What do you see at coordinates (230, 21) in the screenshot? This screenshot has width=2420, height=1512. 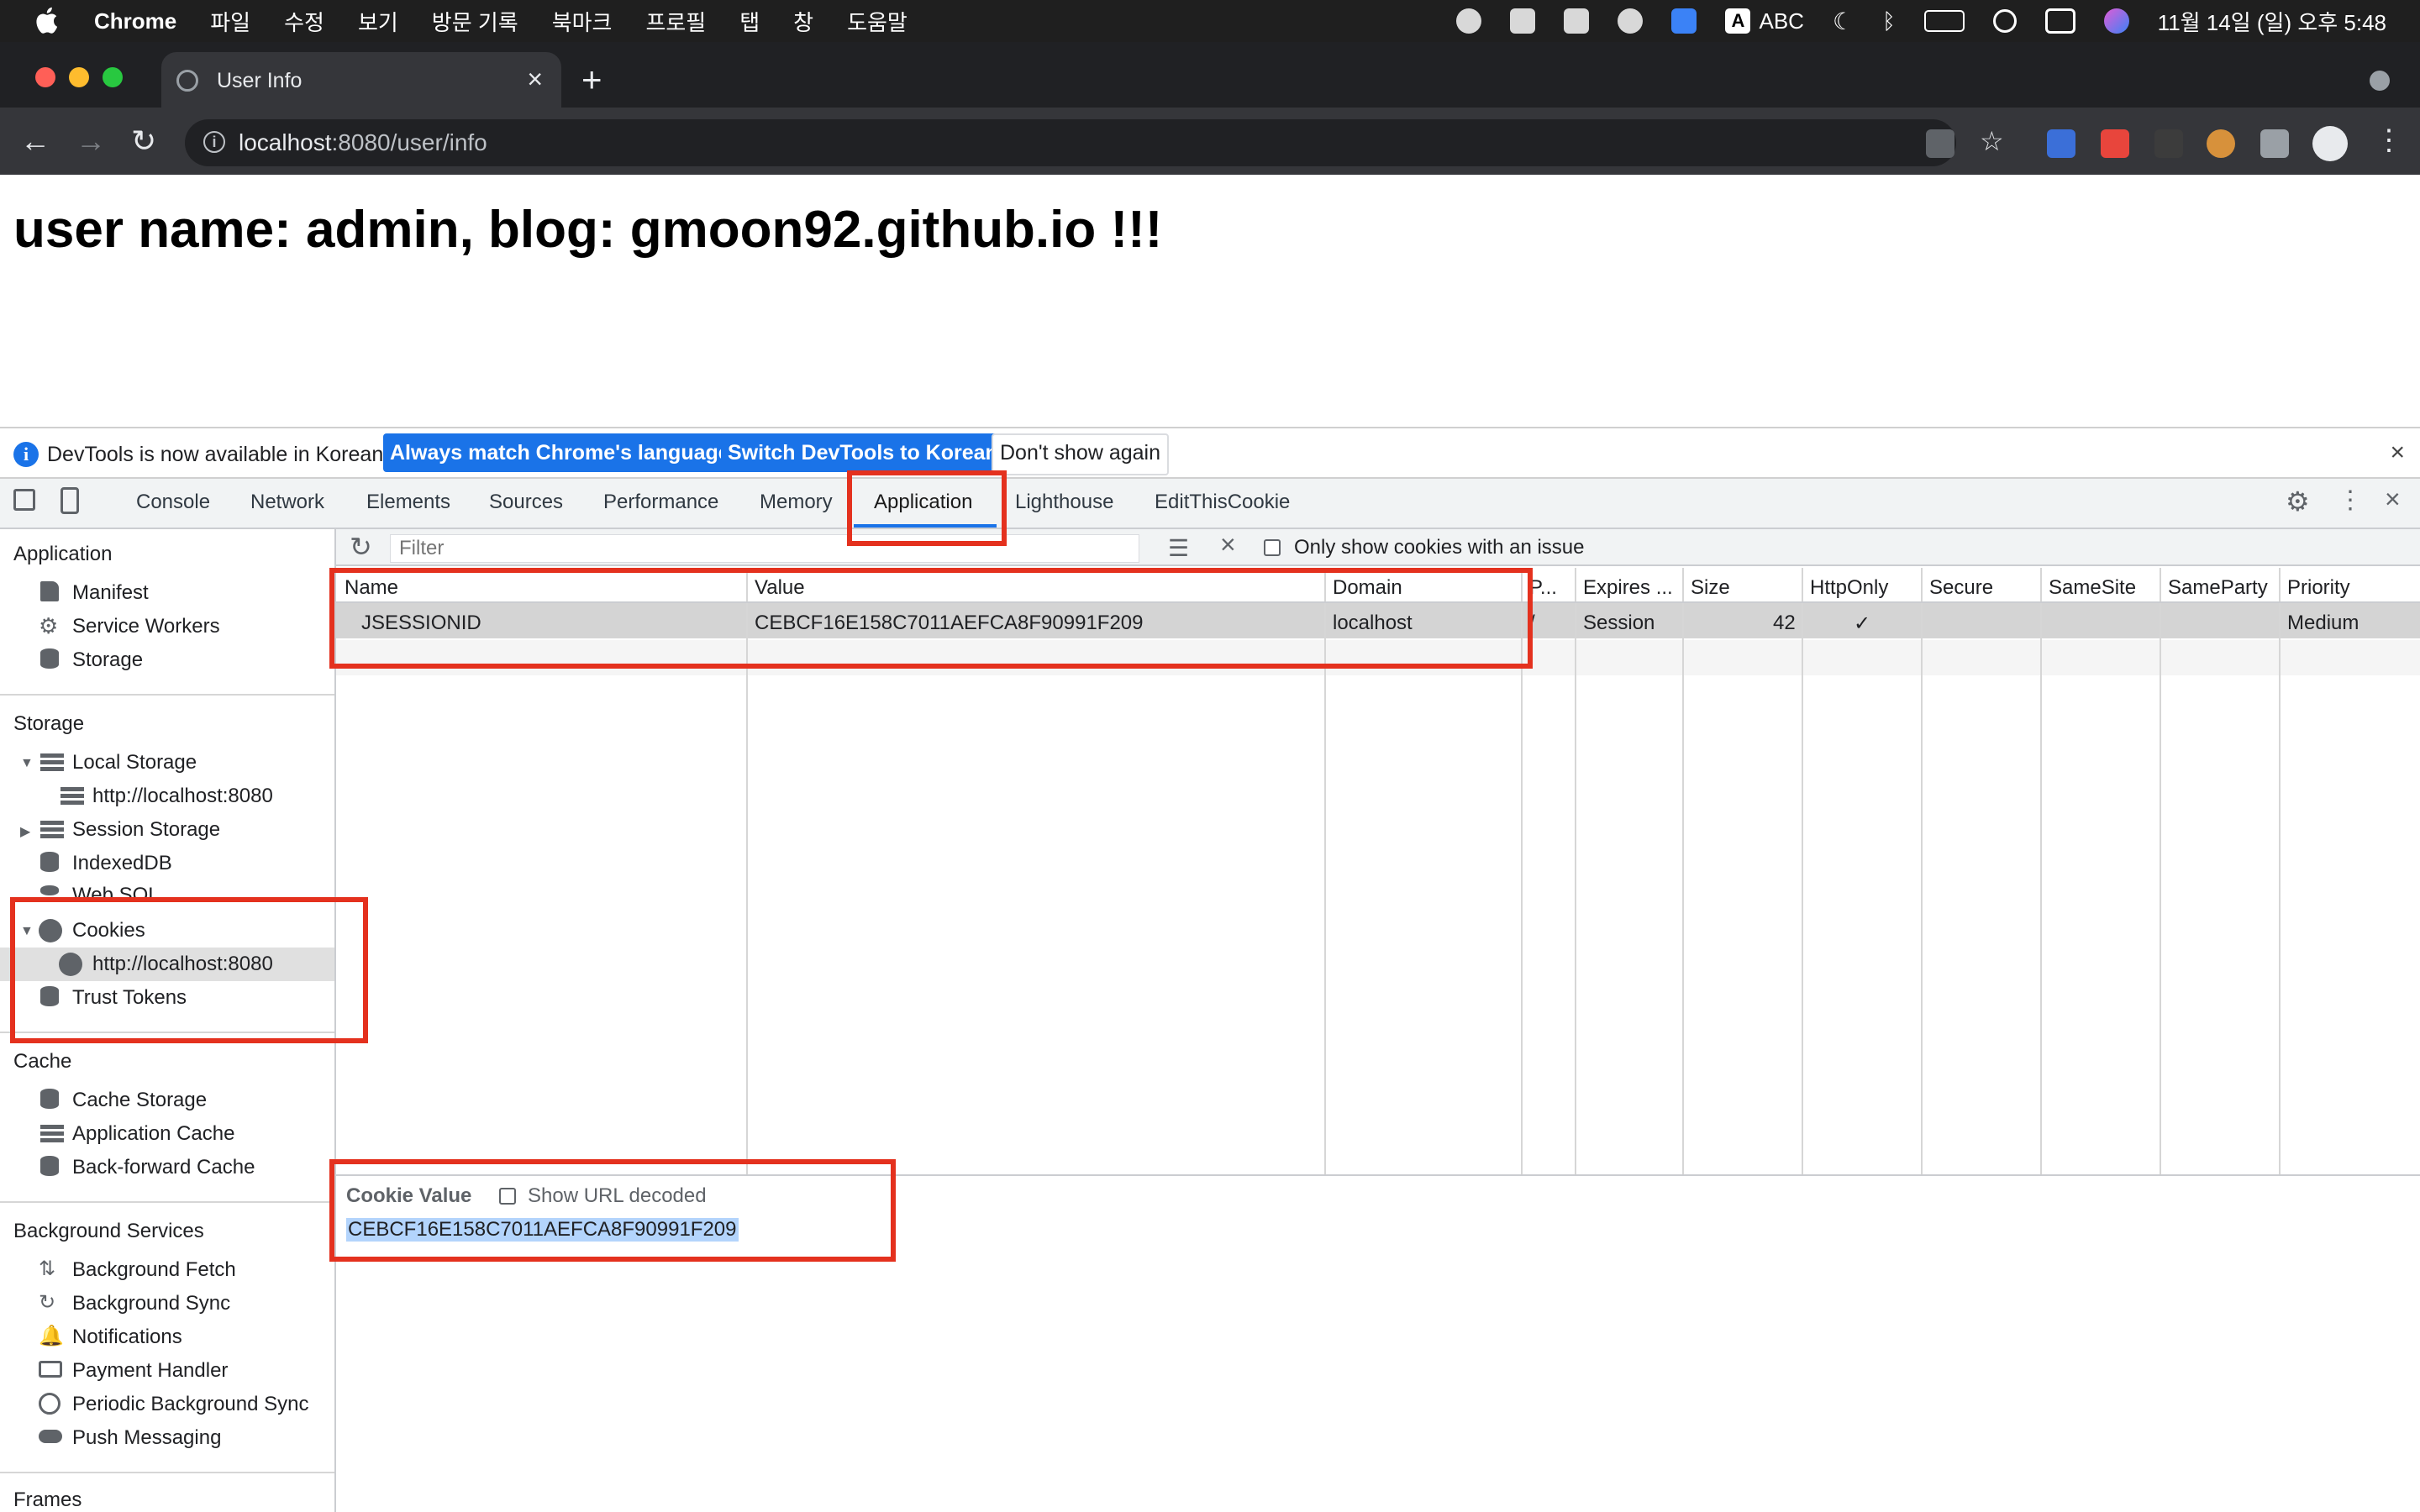 I see `menu-file: 파일` at bounding box center [230, 21].